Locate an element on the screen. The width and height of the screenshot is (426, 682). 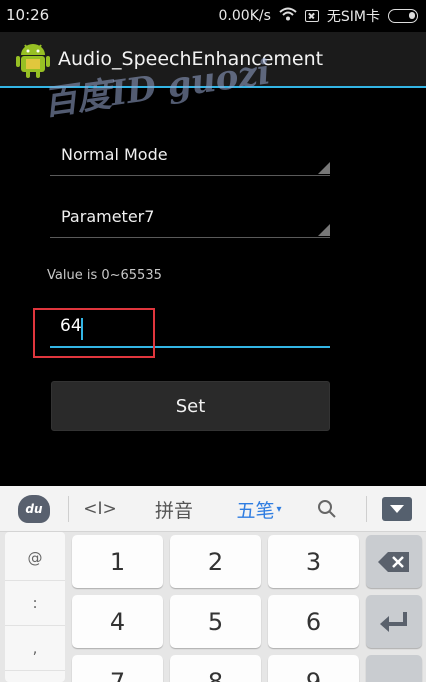
key-2: 2 is located at coordinates (215, 561).